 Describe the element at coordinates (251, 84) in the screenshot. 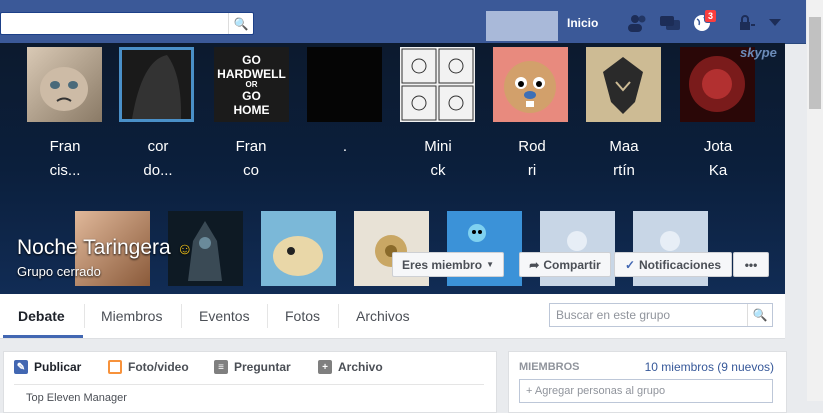

I see `member-photo-3: GO HARDWELL OR GO HOME` at that location.